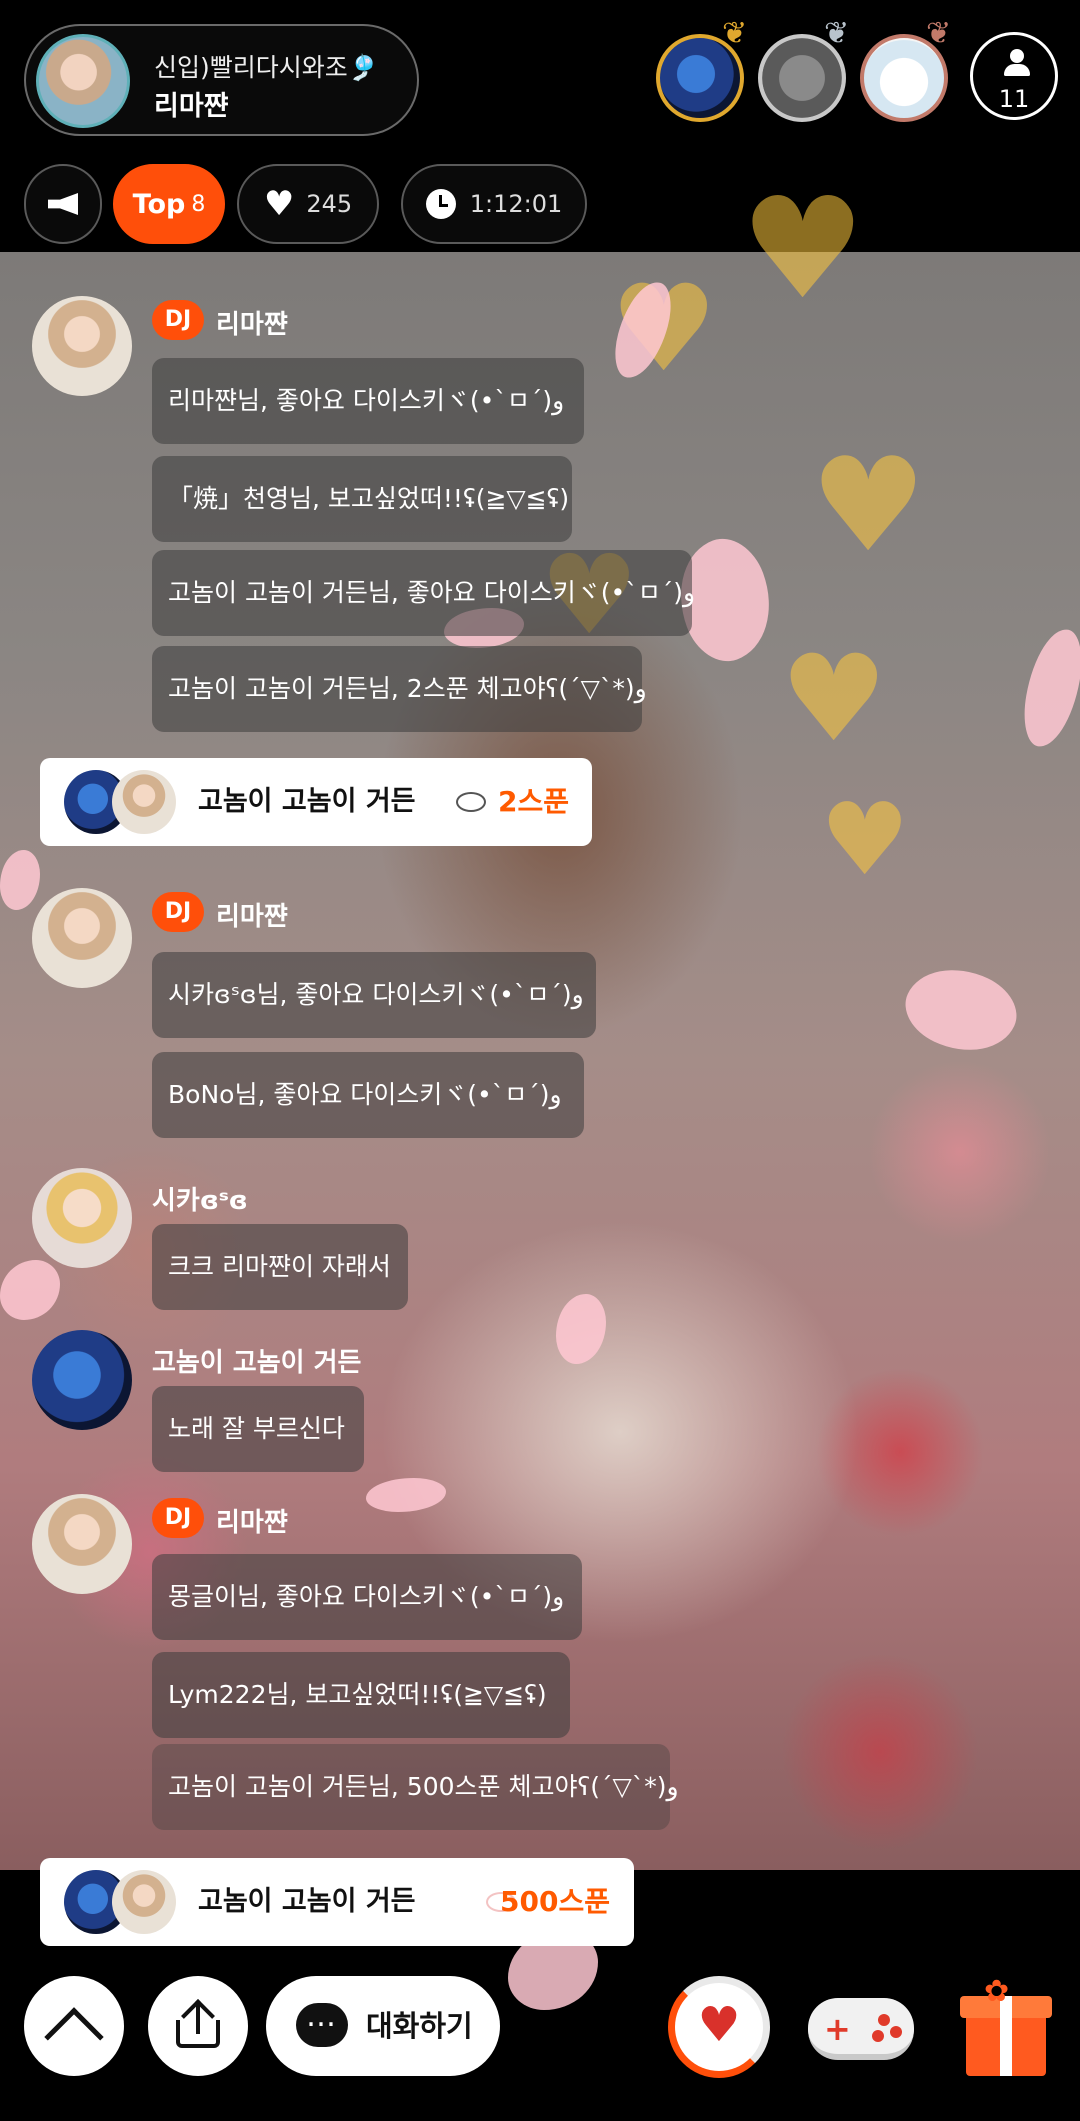  What do you see at coordinates (83, 81) in the screenshot?
I see `host-avatar` at bounding box center [83, 81].